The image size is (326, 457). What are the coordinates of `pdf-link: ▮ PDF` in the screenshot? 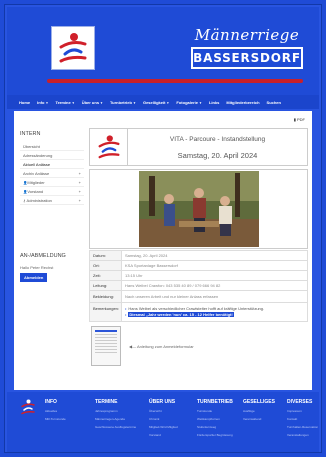 It's located at (299, 119).